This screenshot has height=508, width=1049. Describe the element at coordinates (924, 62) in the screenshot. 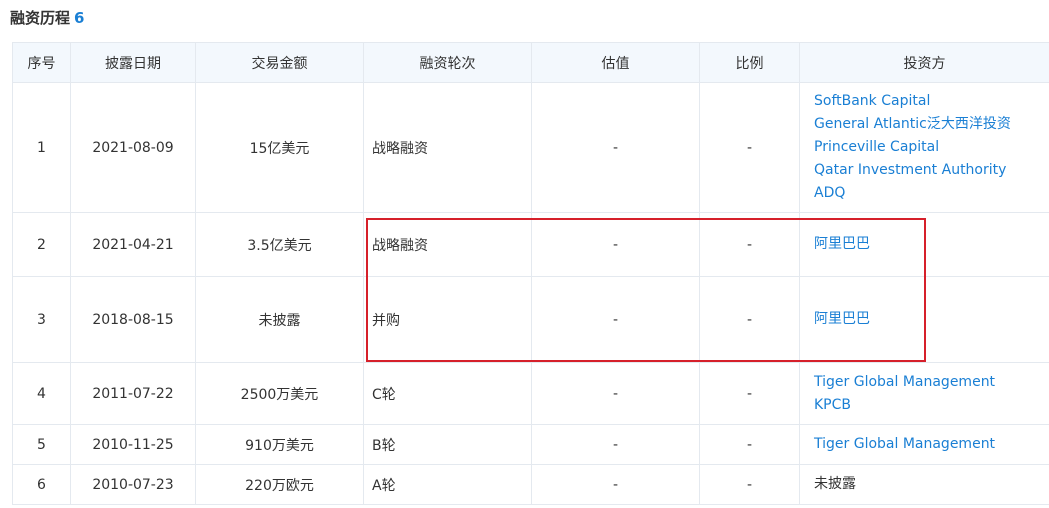

I see `header-investors: 投资方` at that location.